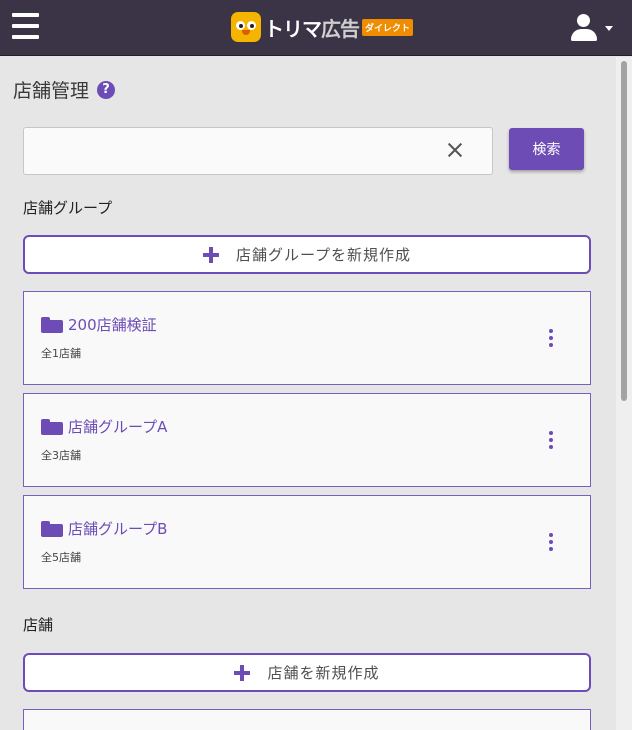 The image size is (632, 730). I want to click on add-store-button: 店舗を新規作成, so click(307, 672).